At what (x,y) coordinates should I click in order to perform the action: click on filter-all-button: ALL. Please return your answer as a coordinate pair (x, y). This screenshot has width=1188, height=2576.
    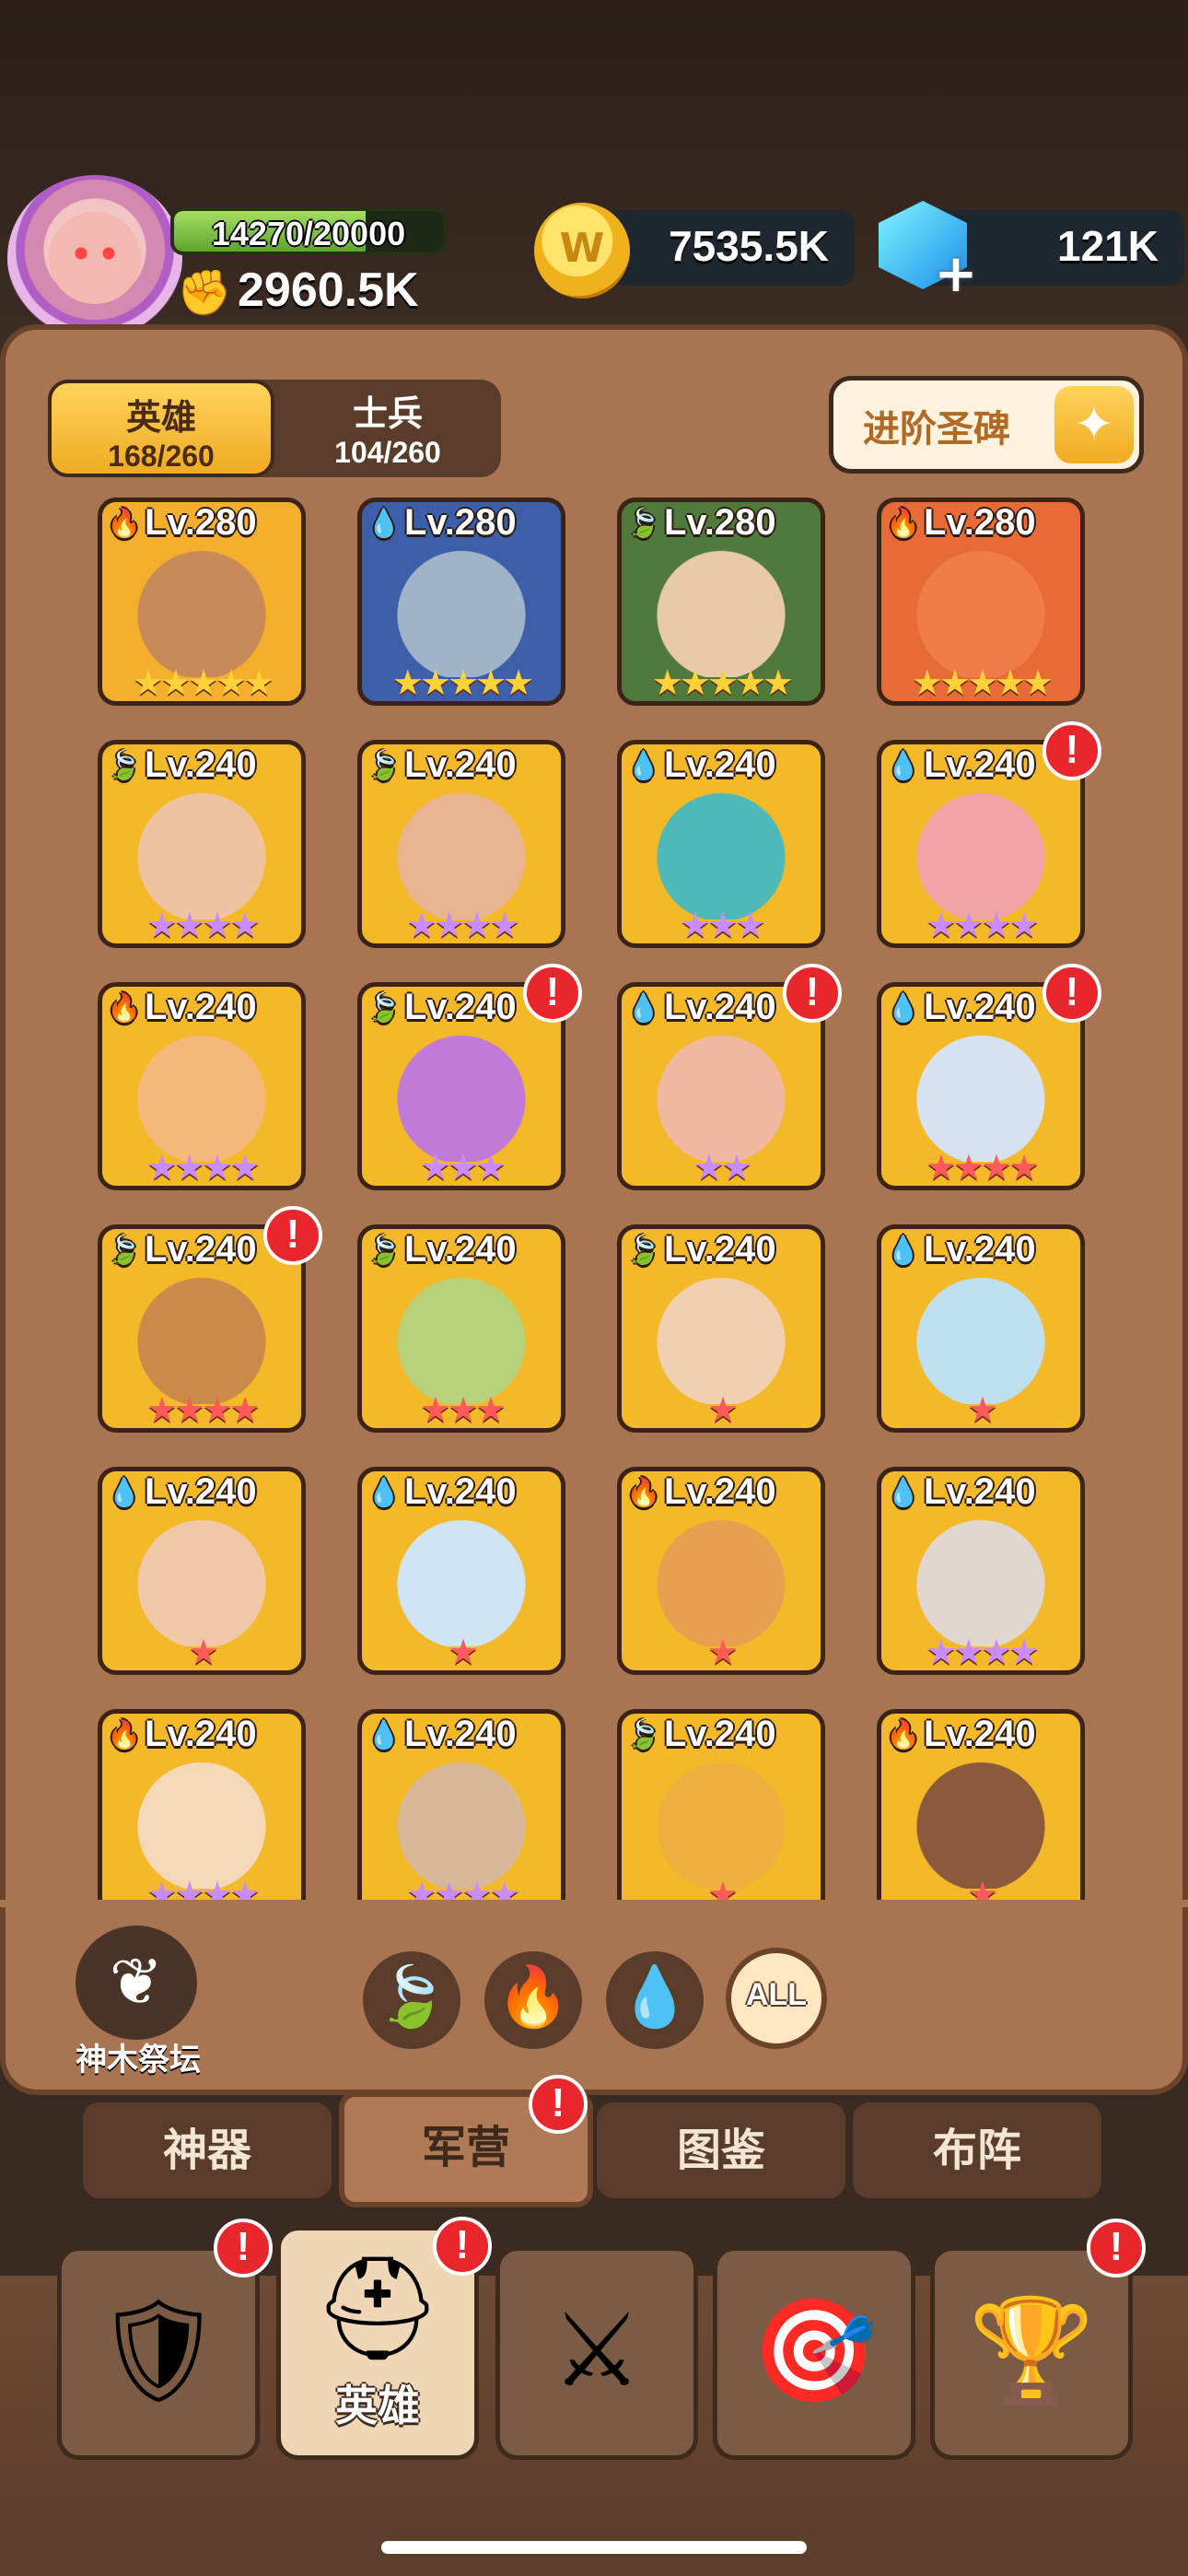
    Looking at the image, I should click on (776, 1999).